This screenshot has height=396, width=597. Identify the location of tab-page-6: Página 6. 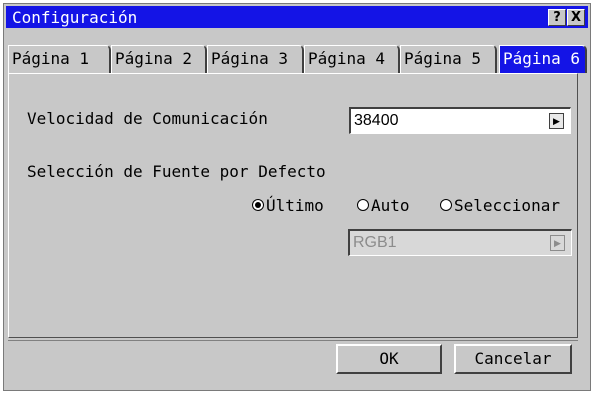
(543, 59).